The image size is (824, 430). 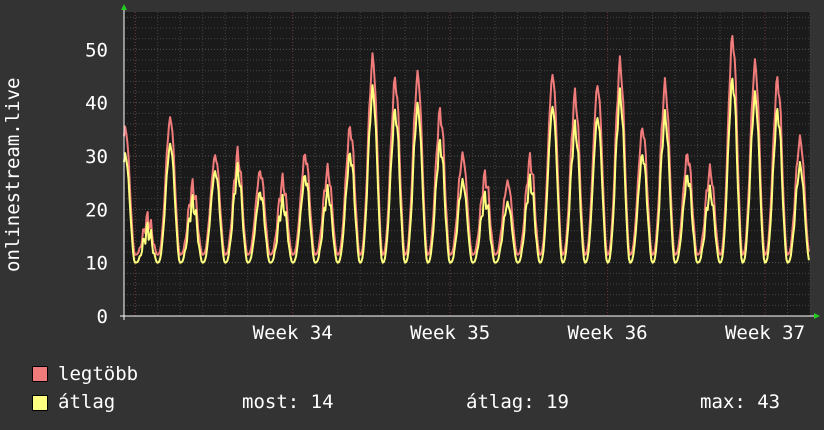 I want to click on legend-label-max: legtöbb, so click(x=98, y=374).